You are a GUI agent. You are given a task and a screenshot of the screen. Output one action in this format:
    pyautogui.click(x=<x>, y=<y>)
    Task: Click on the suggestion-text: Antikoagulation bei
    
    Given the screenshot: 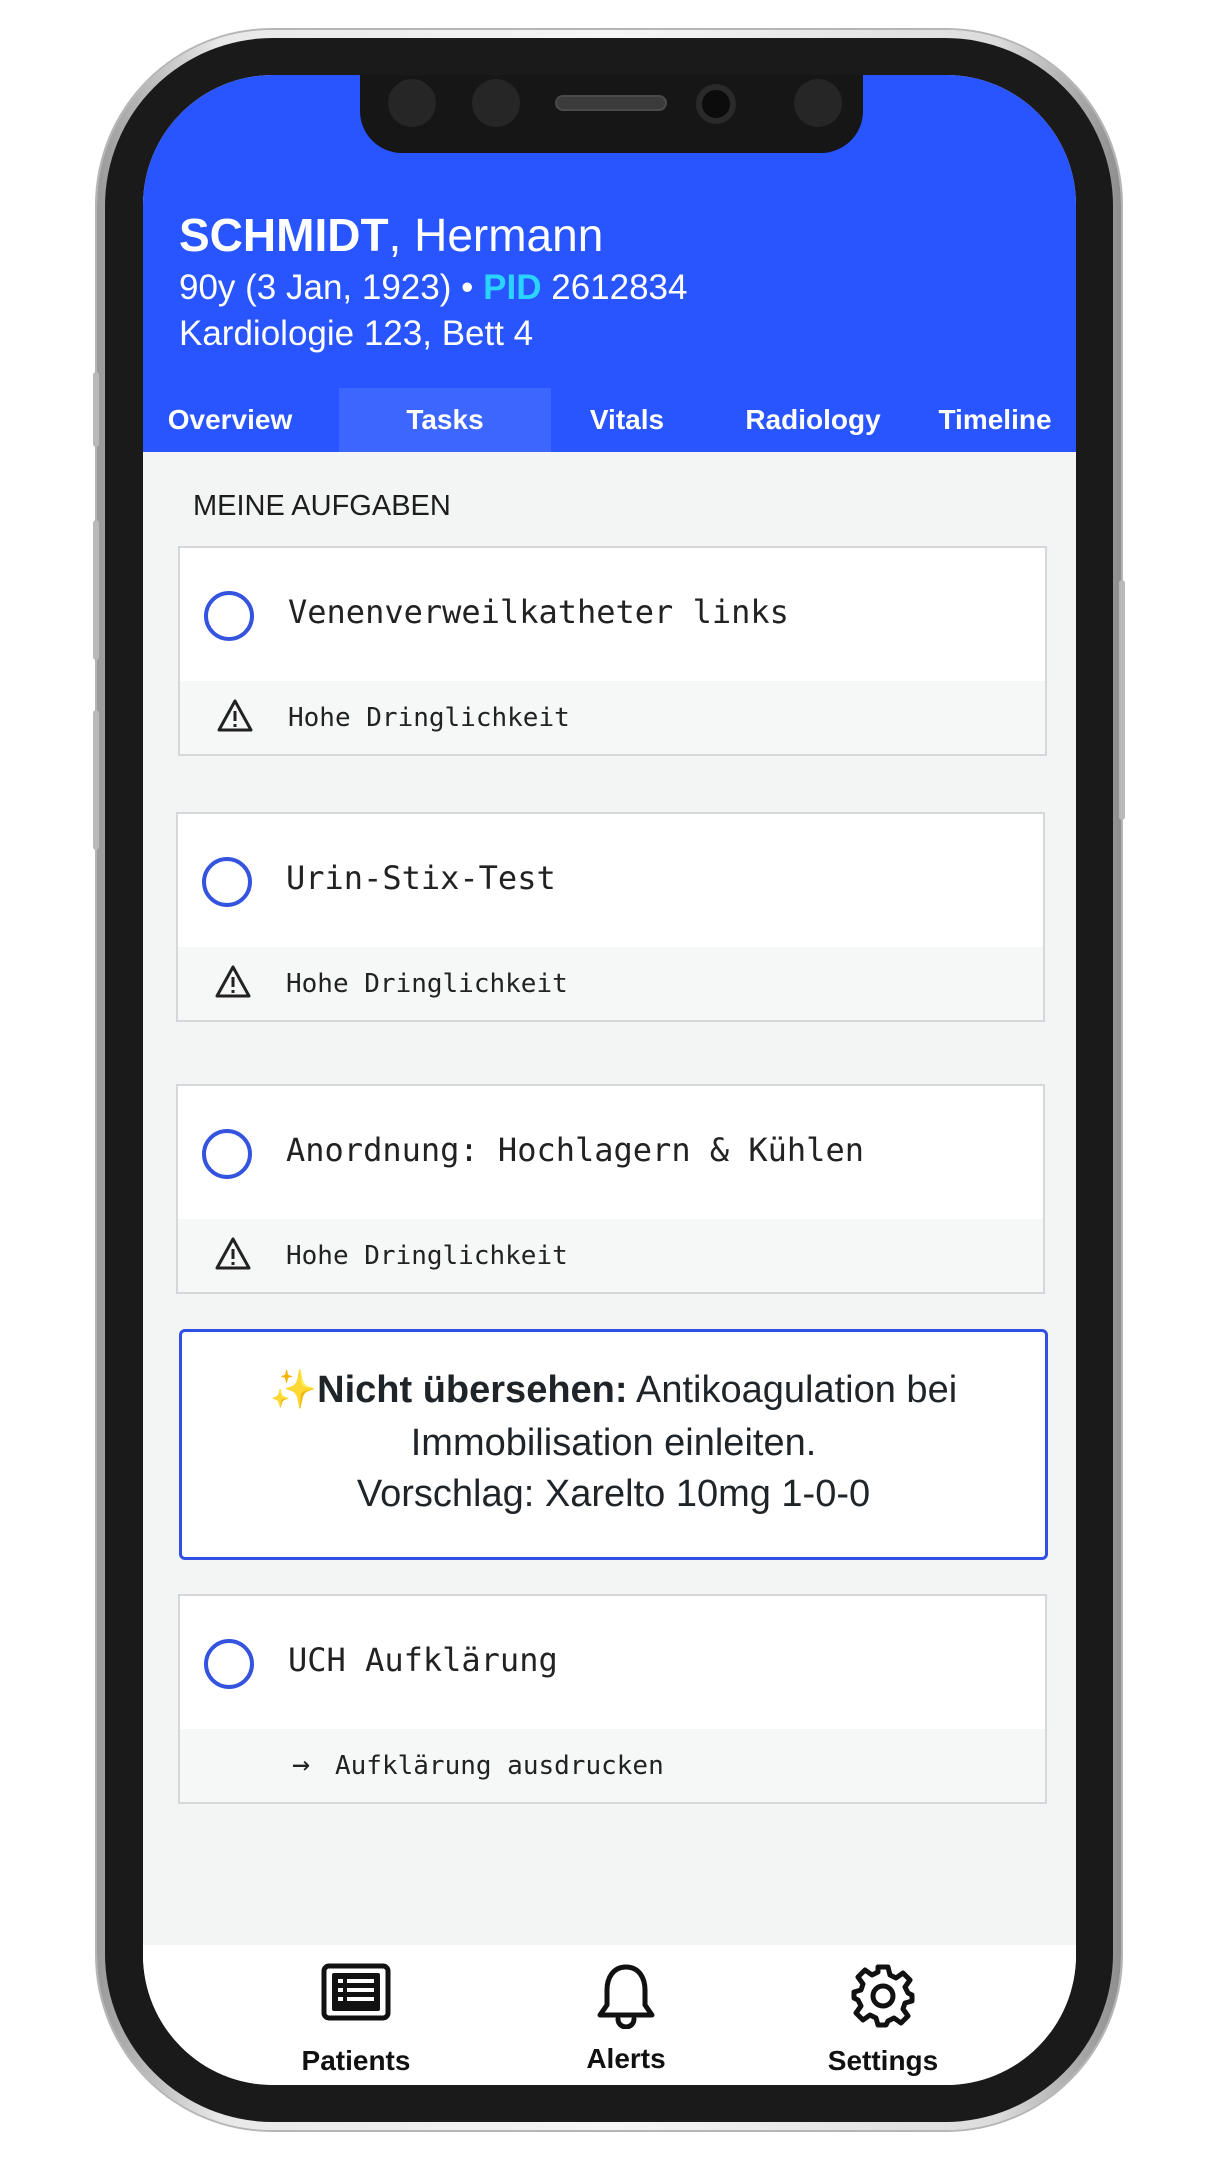 What is the action you would take?
    pyautogui.click(x=797, y=1390)
    